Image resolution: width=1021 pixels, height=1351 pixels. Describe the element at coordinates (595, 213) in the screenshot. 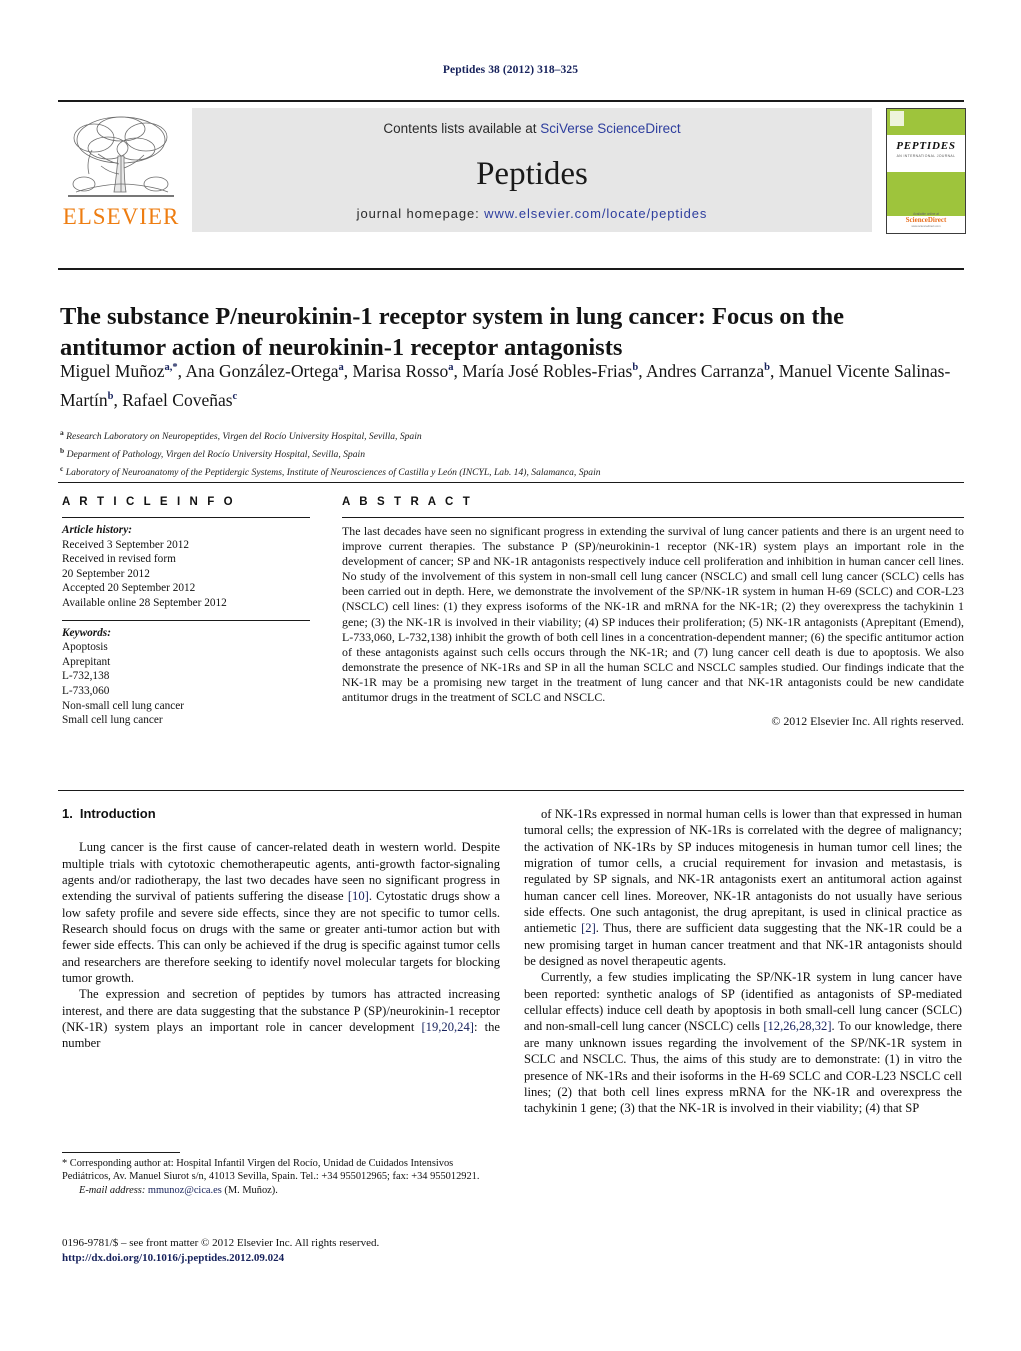

I see `journal-homepage-link: www.elsevier.com/locate/peptides` at that location.